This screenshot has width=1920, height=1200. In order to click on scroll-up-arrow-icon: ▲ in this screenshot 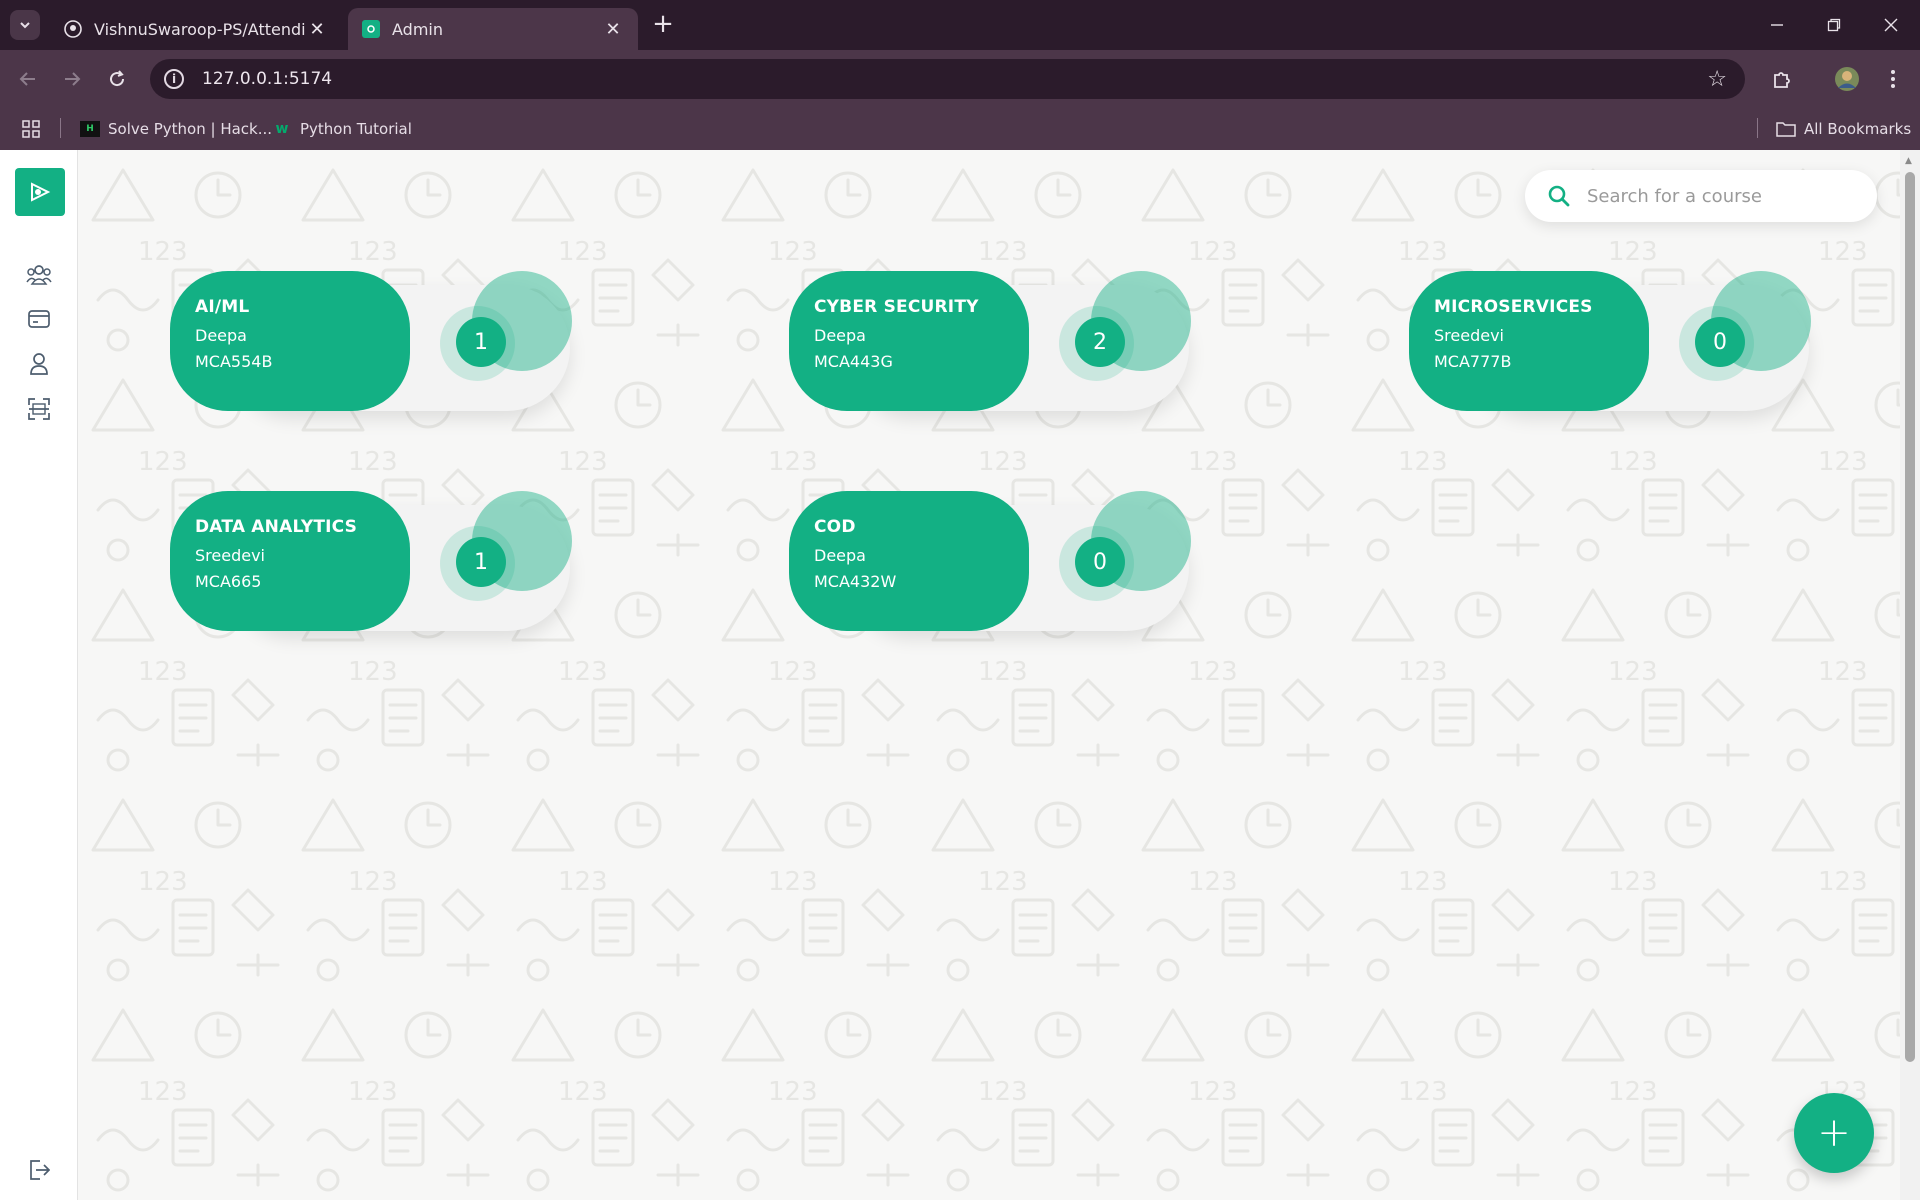, I will do `click(1908, 161)`.